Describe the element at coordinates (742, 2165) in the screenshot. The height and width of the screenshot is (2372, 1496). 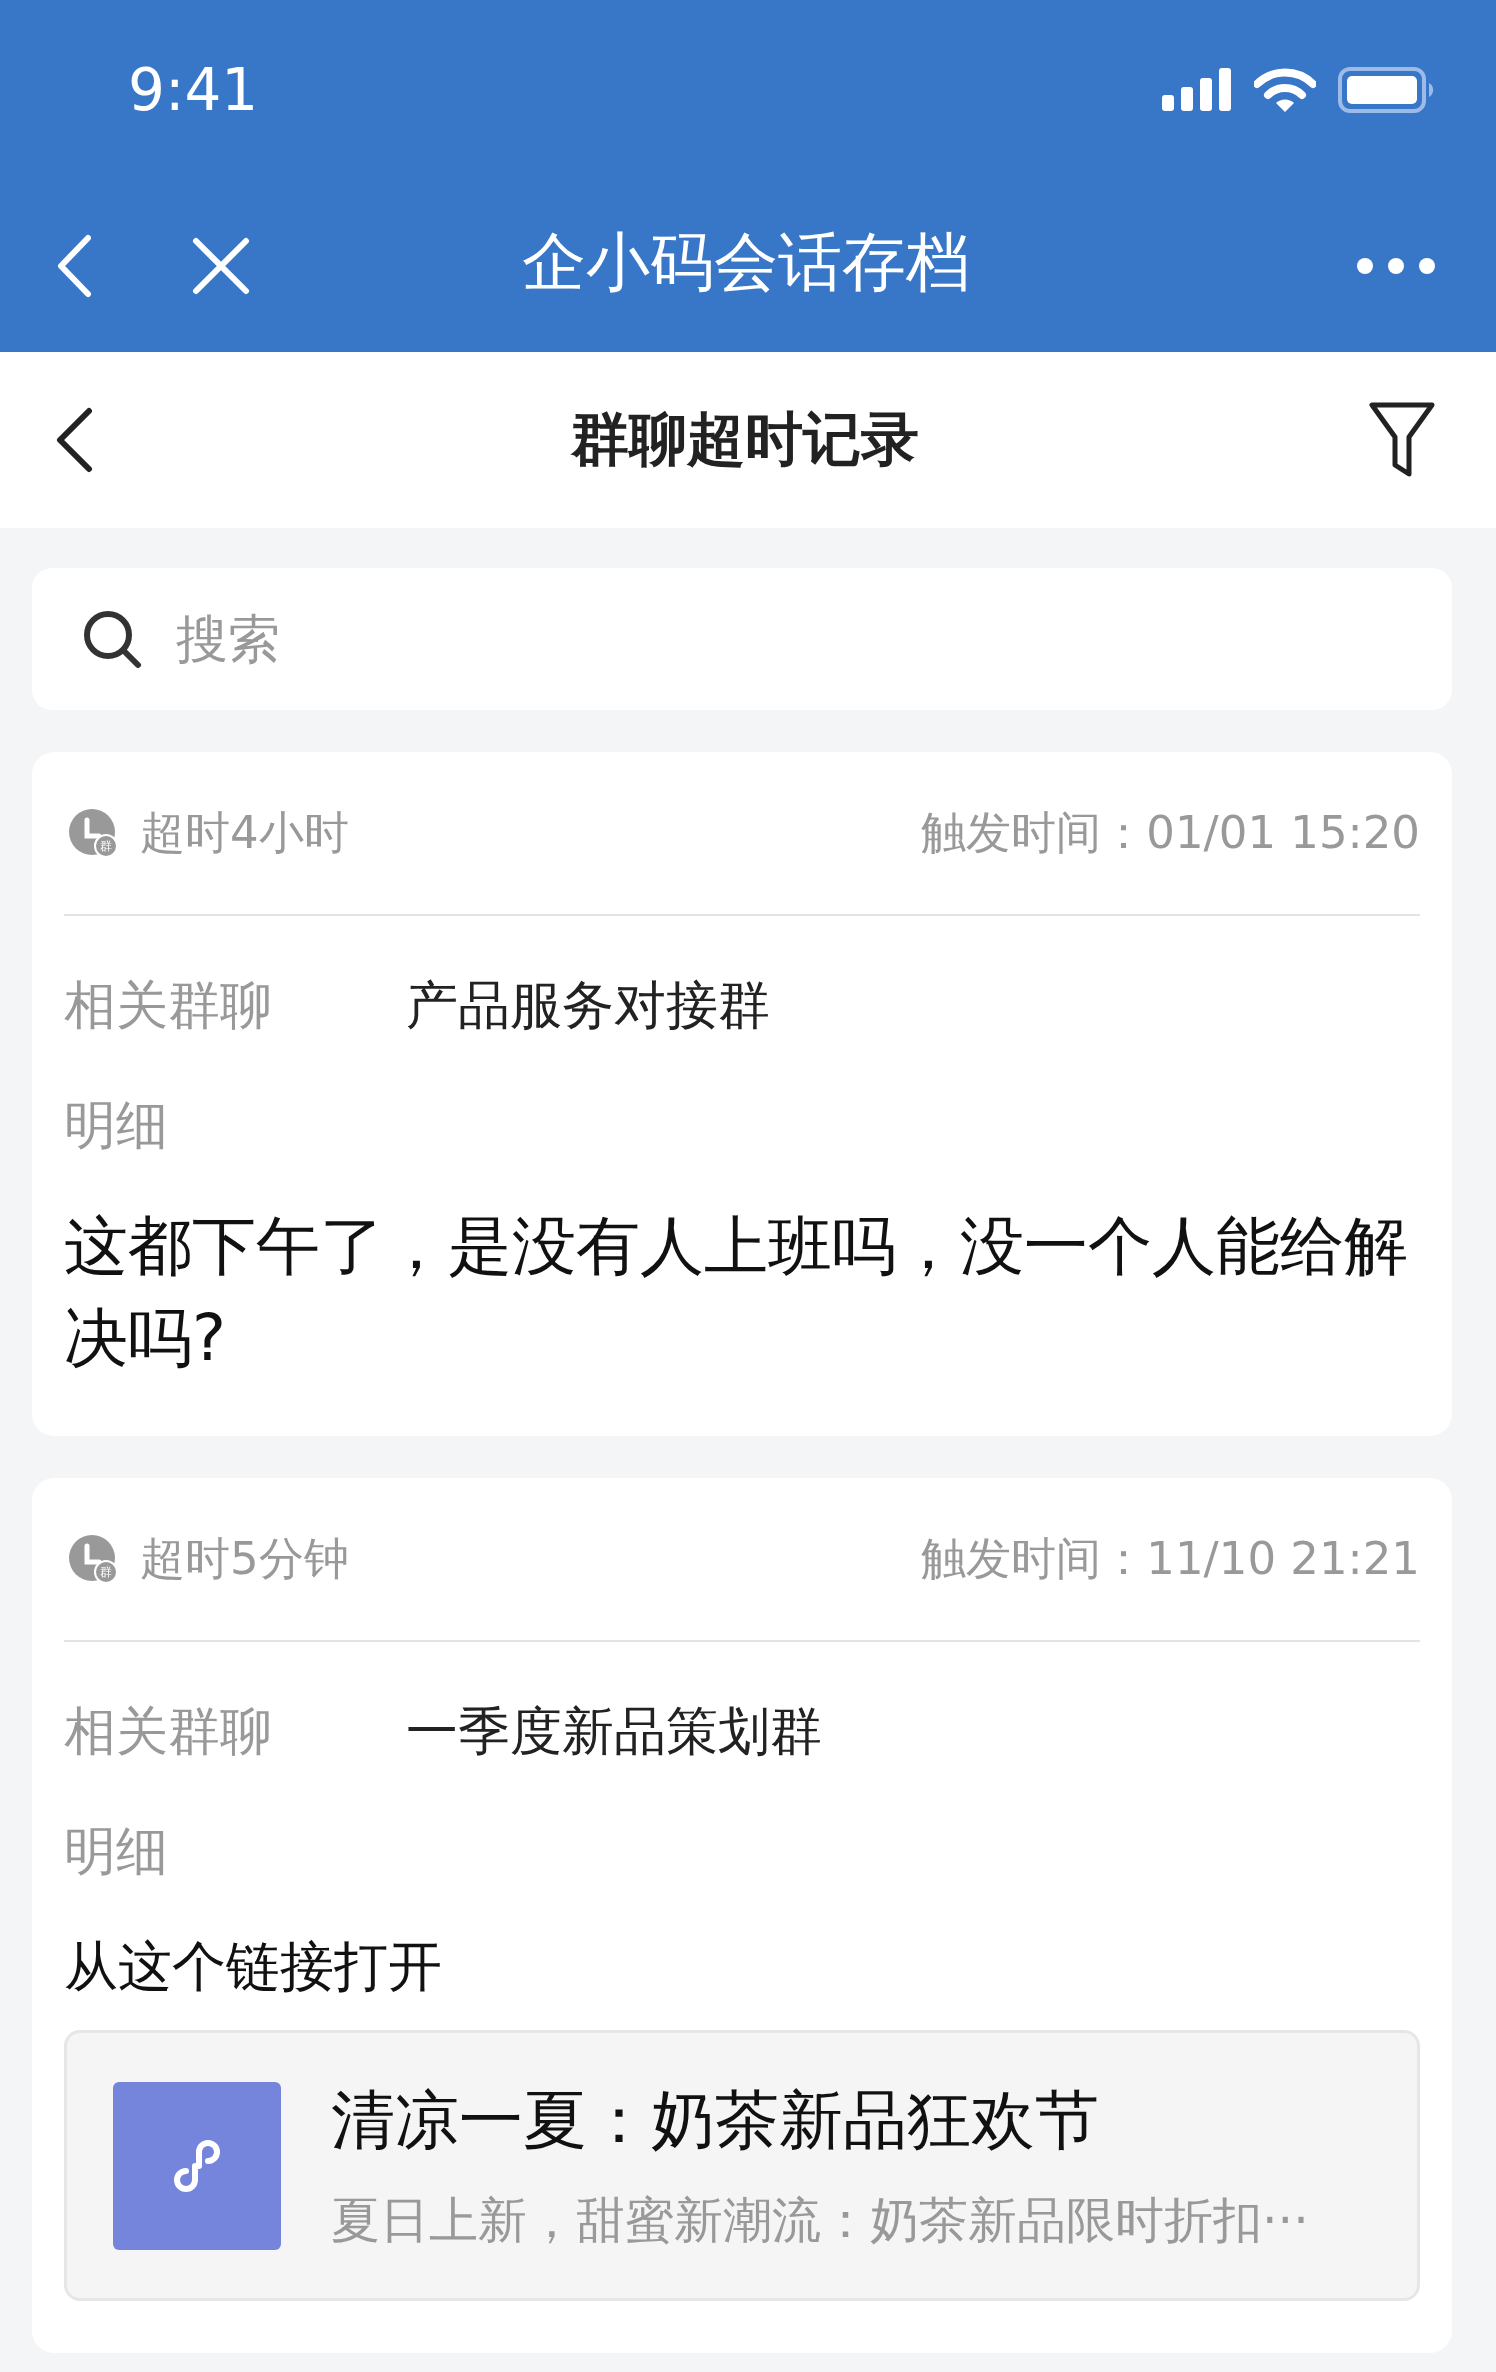
I see `link-card: 清凉一夏：奶茶新品狂欢节 夏日上新，甜蜜新潮流：奶茶新品限时折扣···` at that location.